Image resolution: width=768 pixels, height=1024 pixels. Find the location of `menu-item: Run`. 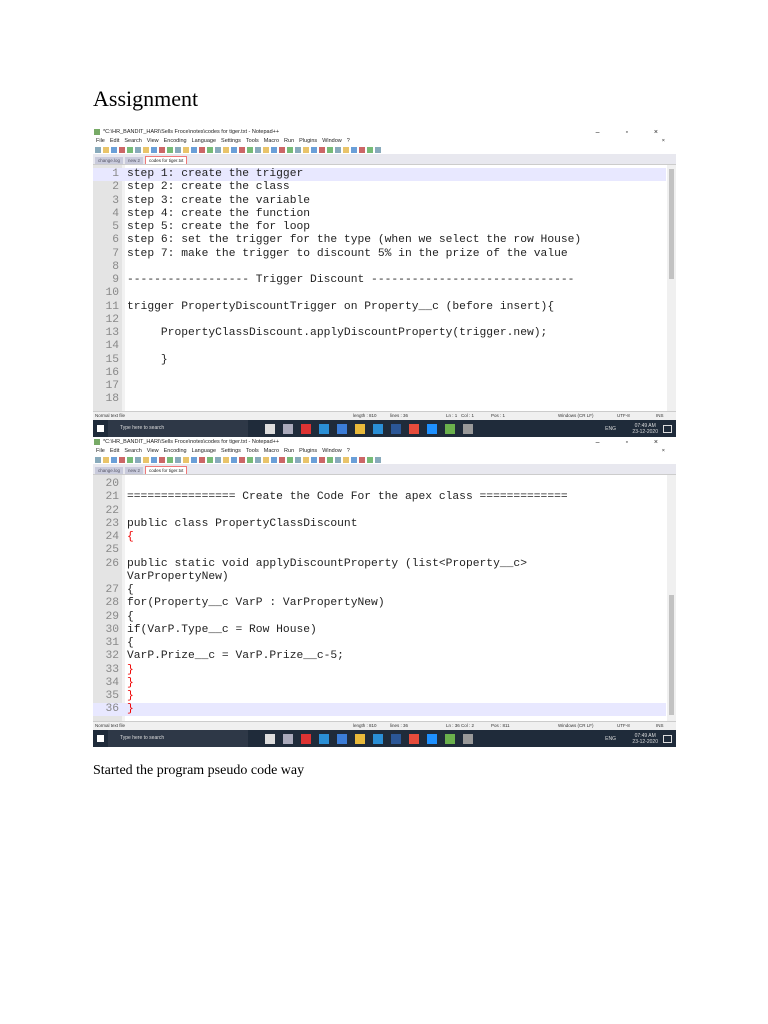

menu-item: Run is located at coordinates (289, 141).